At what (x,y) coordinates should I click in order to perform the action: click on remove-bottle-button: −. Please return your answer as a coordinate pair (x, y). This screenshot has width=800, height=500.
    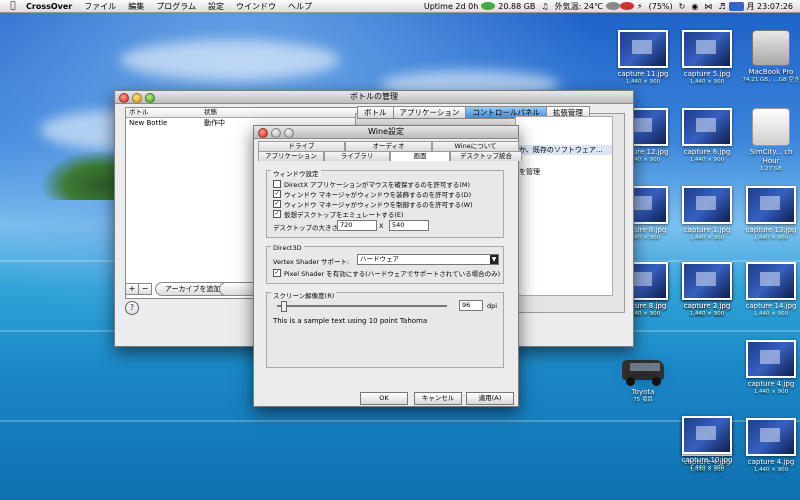
    Looking at the image, I should click on (145, 289).